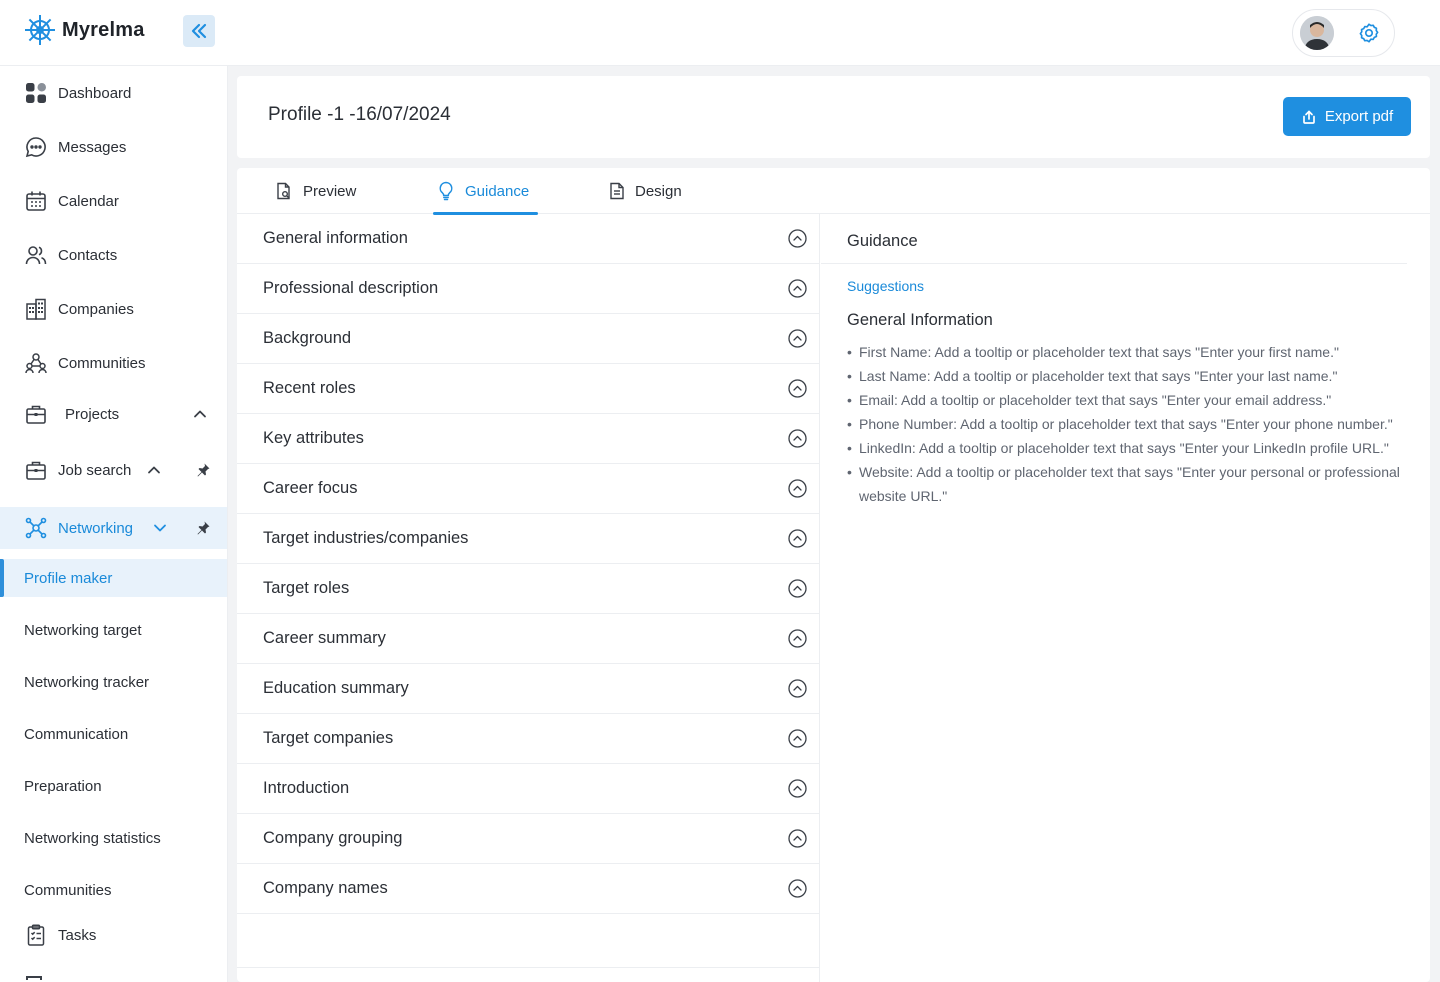 The width and height of the screenshot is (1440, 982). Describe the element at coordinates (325, 888) in the screenshot. I see `section-label: Company names` at that location.